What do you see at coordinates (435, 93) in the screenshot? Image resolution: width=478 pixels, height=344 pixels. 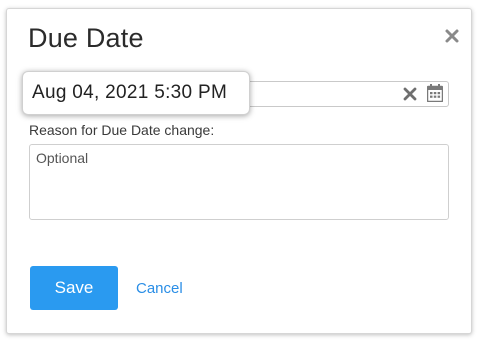 I see `calendar-icon` at bounding box center [435, 93].